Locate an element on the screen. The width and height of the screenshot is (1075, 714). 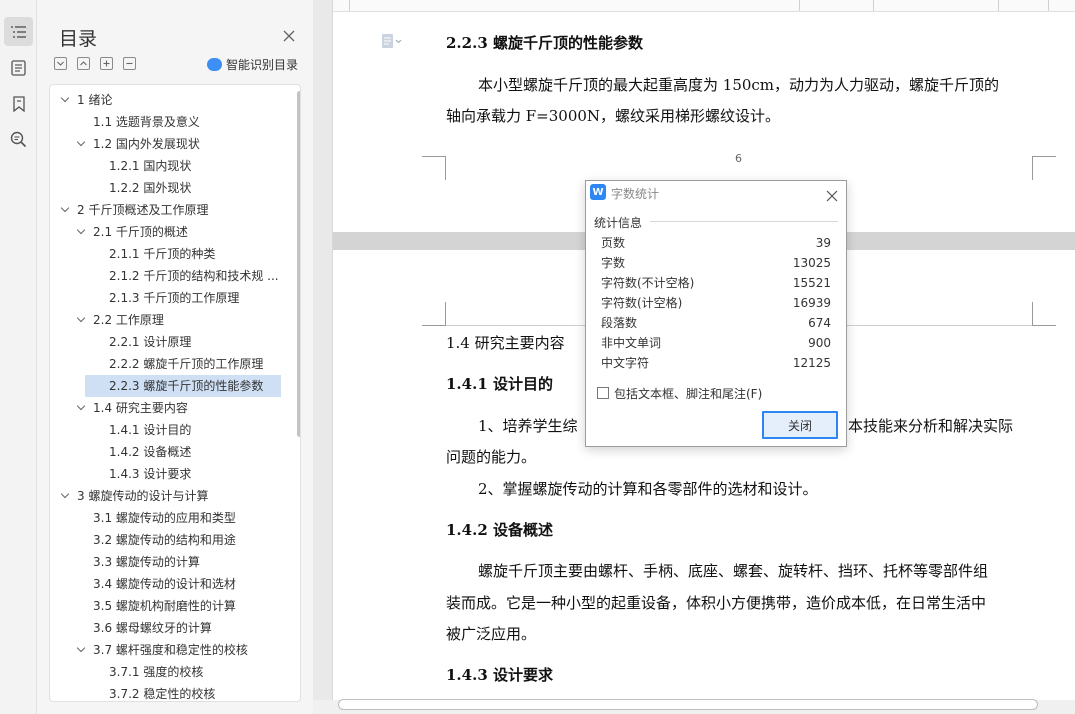
add-heading-icon is located at coordinates (106, 63).